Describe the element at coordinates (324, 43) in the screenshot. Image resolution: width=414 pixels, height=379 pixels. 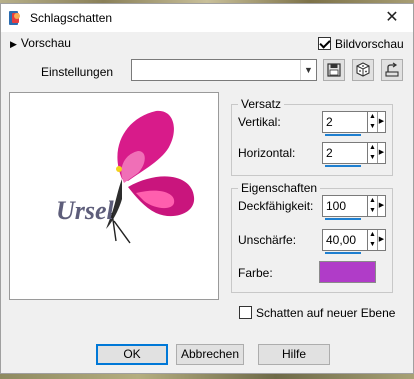
I see `image-preview-checkbox` at that location.